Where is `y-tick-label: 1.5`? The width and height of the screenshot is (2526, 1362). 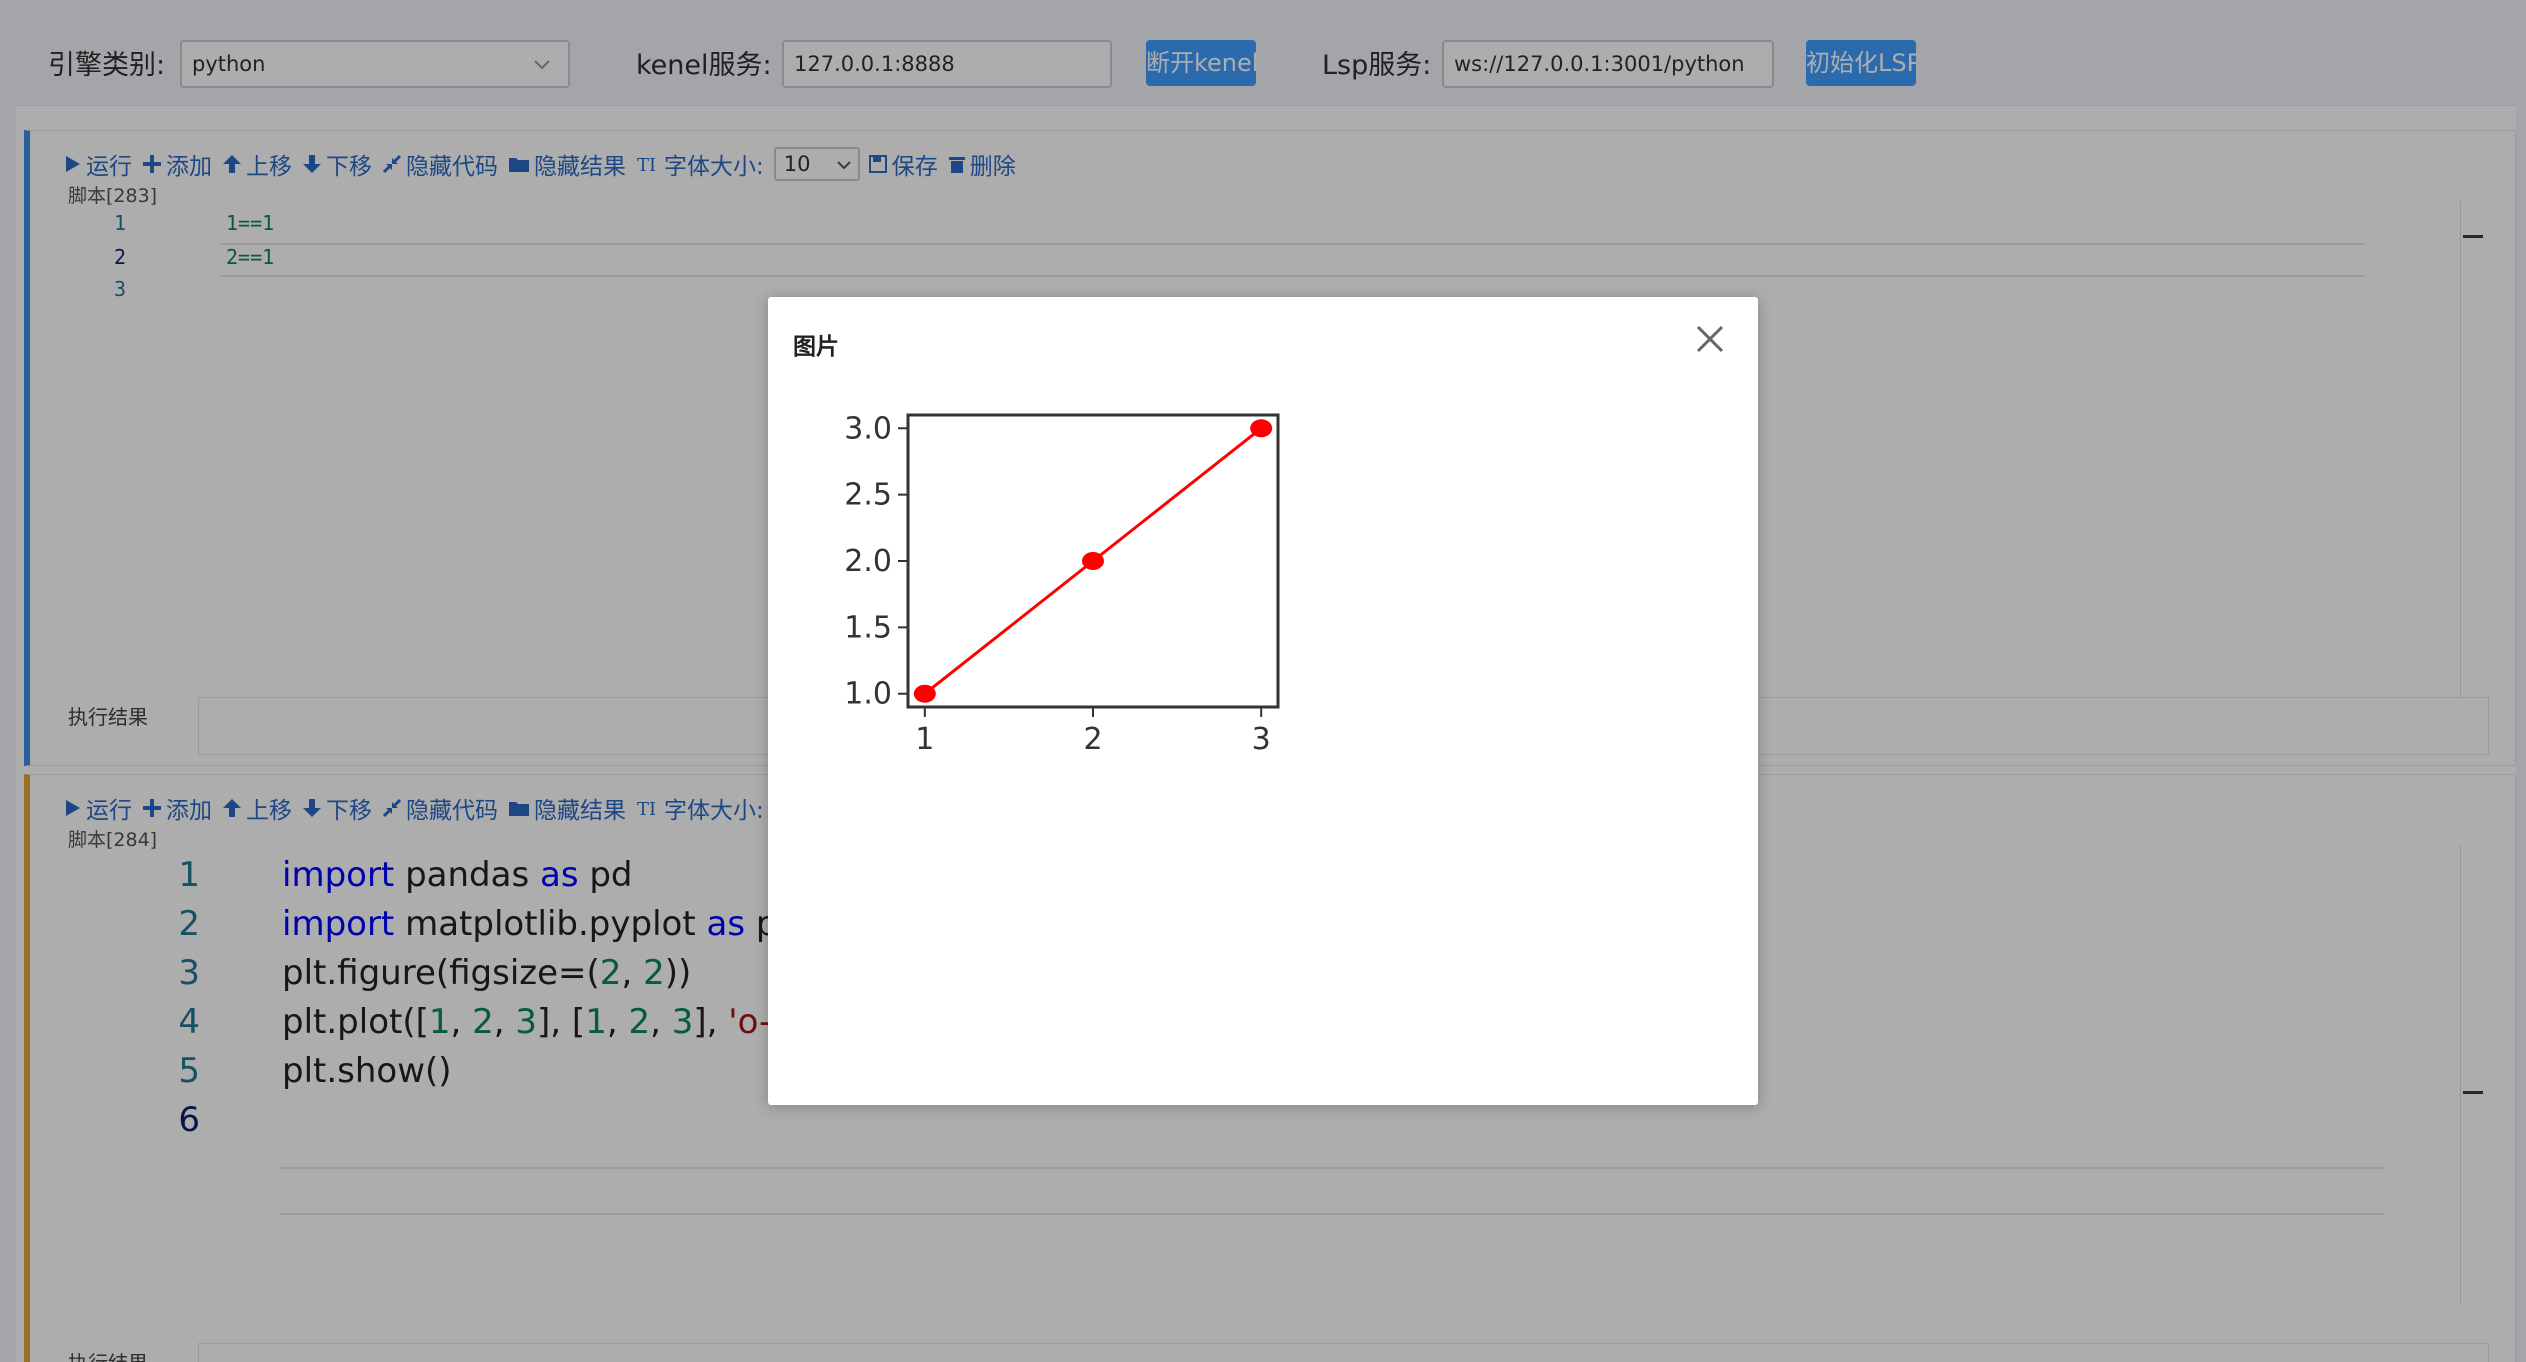 y-tick-label: 1.5 is located at coordinates (868, 627).